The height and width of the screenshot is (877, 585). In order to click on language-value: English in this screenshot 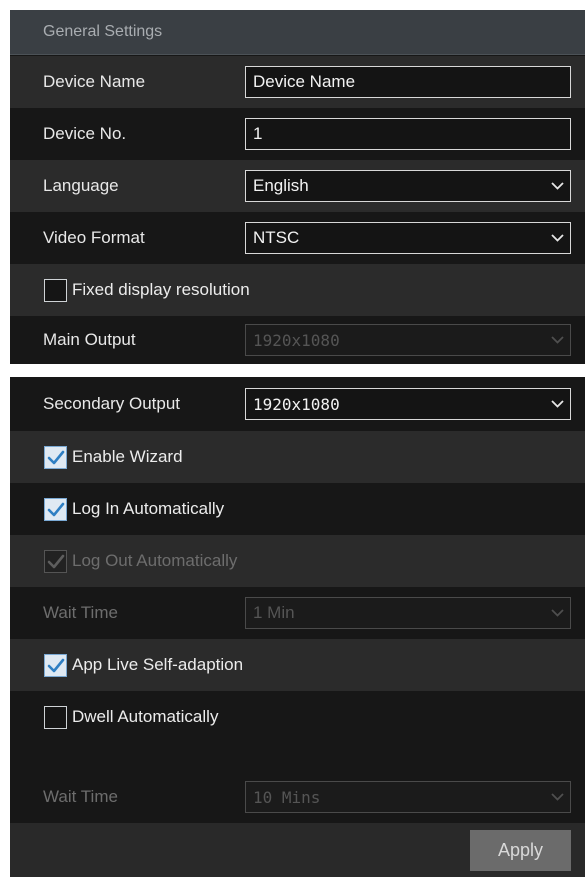, I will do `click(281, 185)`.